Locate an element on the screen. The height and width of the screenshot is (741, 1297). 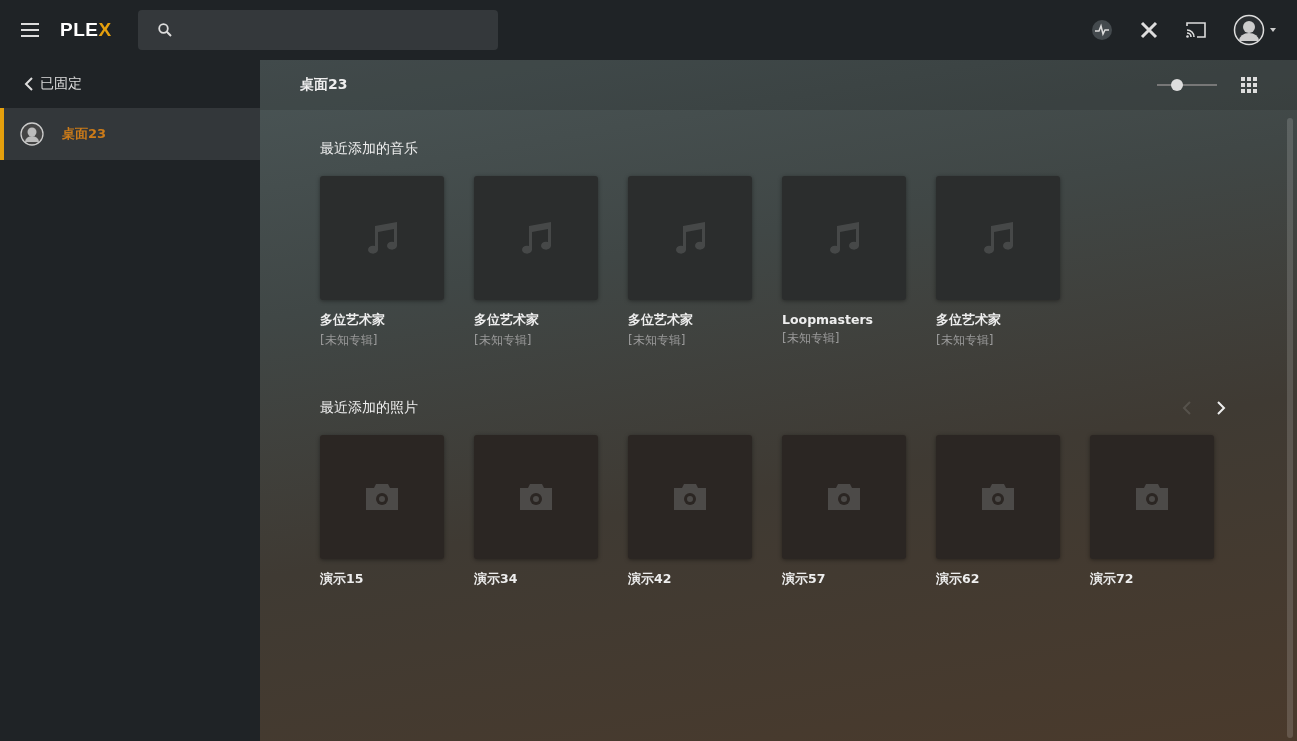
item-title: 演示72 is located at coordinates (1152, 579).